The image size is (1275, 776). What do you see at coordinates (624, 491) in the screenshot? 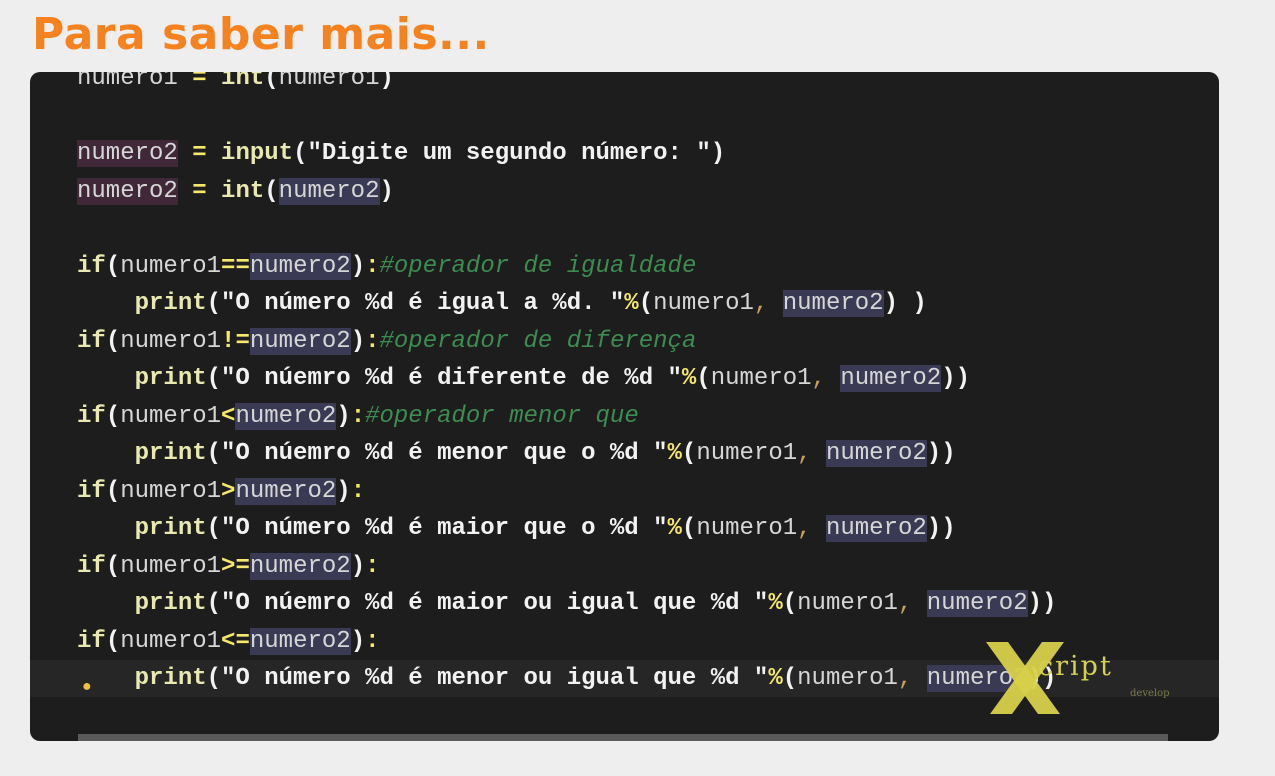
I see `code-line: if(numero1>numero2):` at bounding box center [624, 491].